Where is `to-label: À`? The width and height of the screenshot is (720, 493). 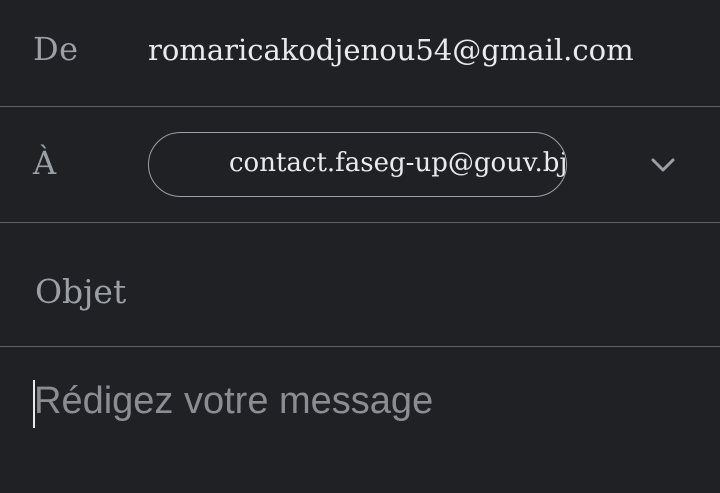
to-label: À is located at coordinates (45, 163).